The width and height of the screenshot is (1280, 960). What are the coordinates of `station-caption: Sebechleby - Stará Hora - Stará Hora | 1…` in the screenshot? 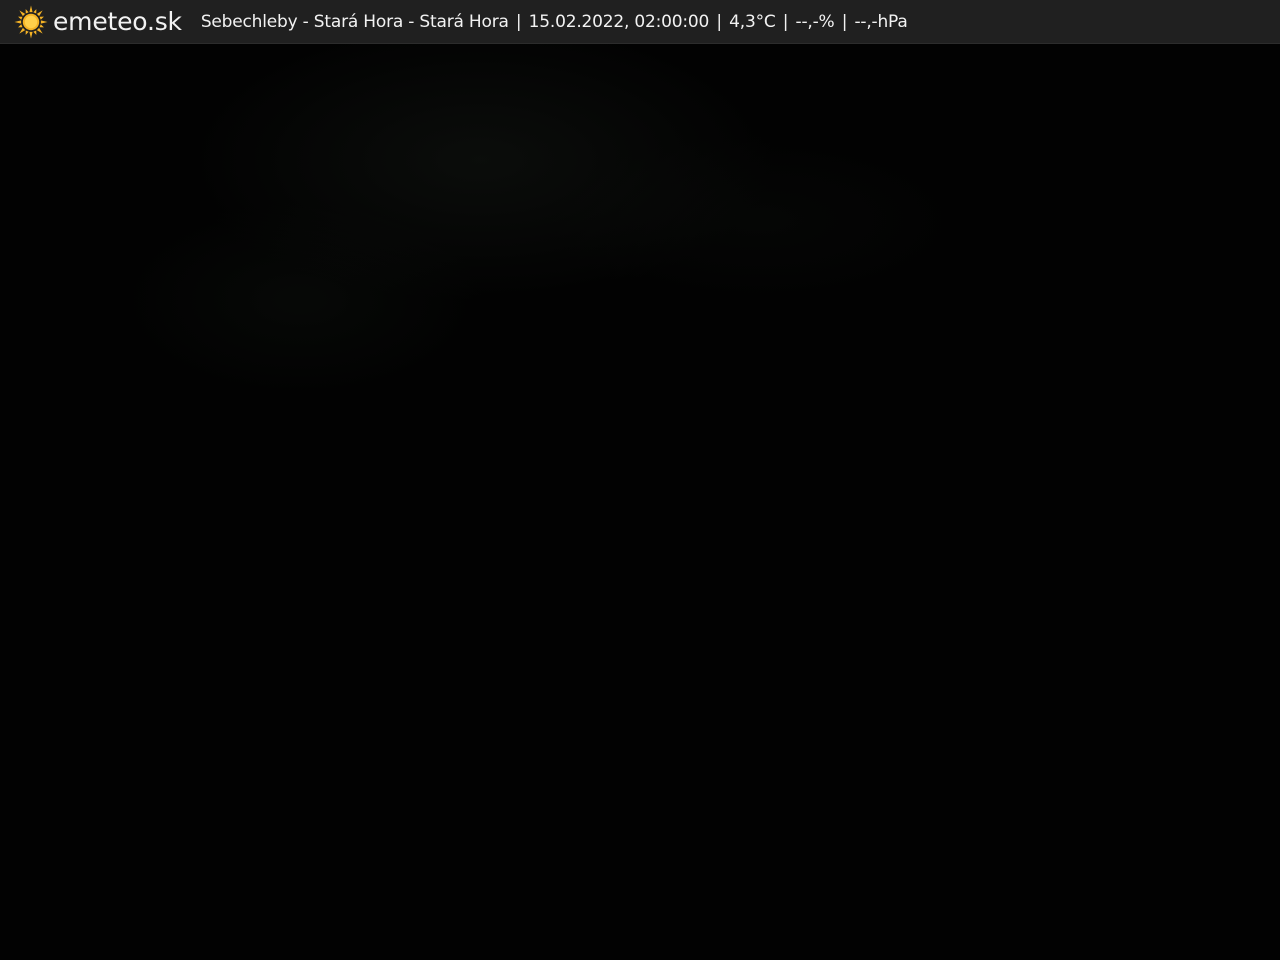 It's located at (554, 22).